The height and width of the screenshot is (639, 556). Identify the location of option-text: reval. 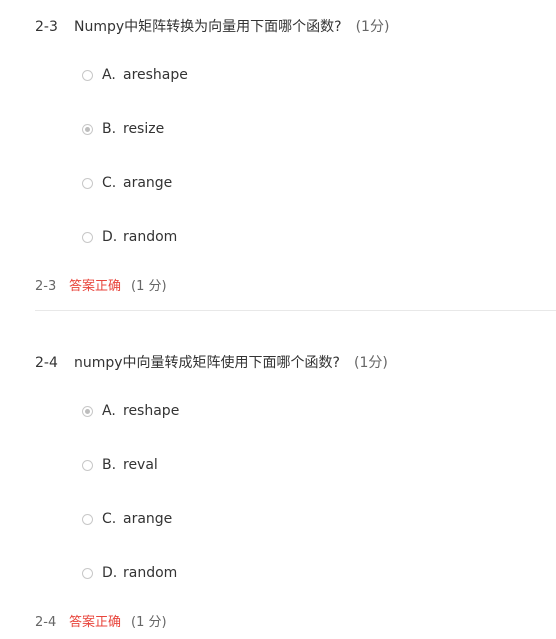
(140, 465).